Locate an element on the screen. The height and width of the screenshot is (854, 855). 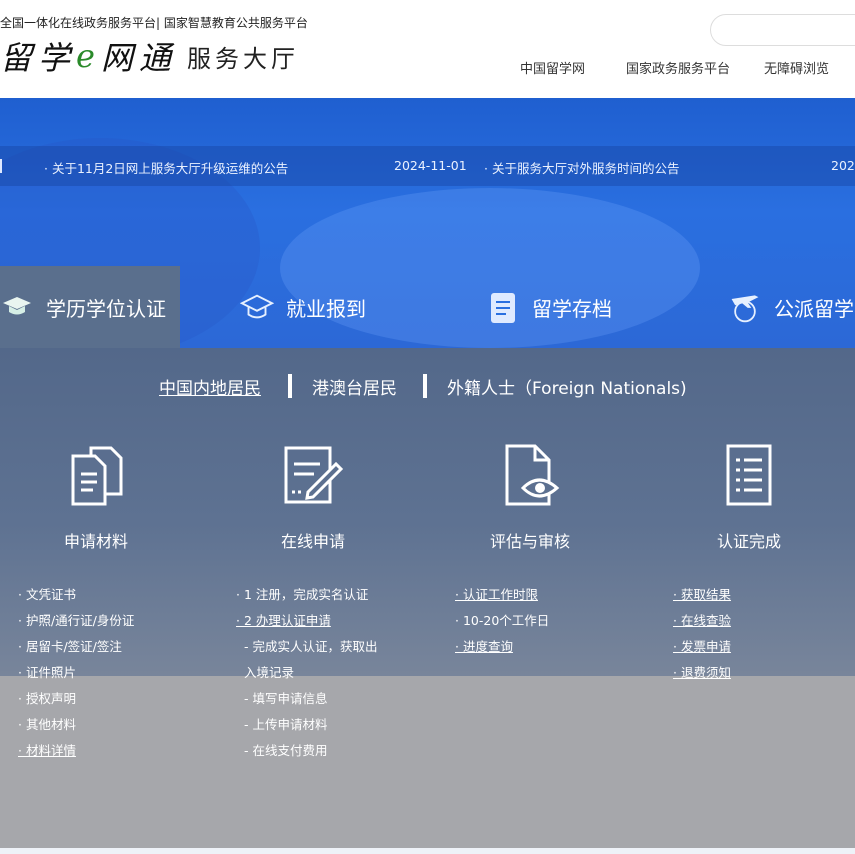
list-item: · 居留卡/签证/签注 is located at coordinates (76, 647).